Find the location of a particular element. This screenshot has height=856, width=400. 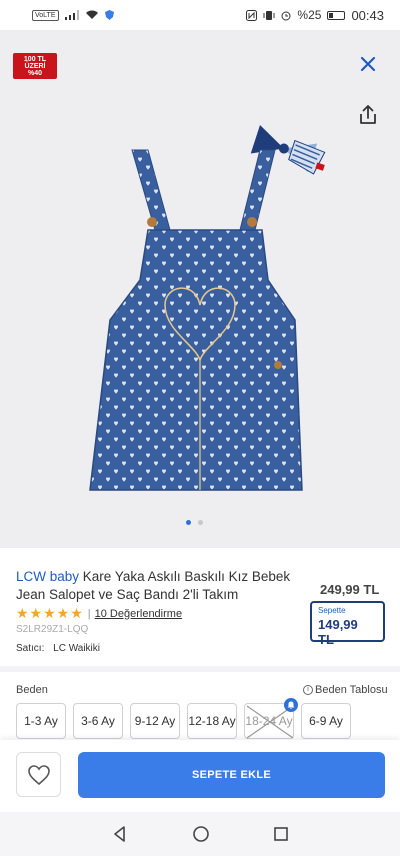

size-option-label: 12-18 Ay is located at coordinates (212, 721).